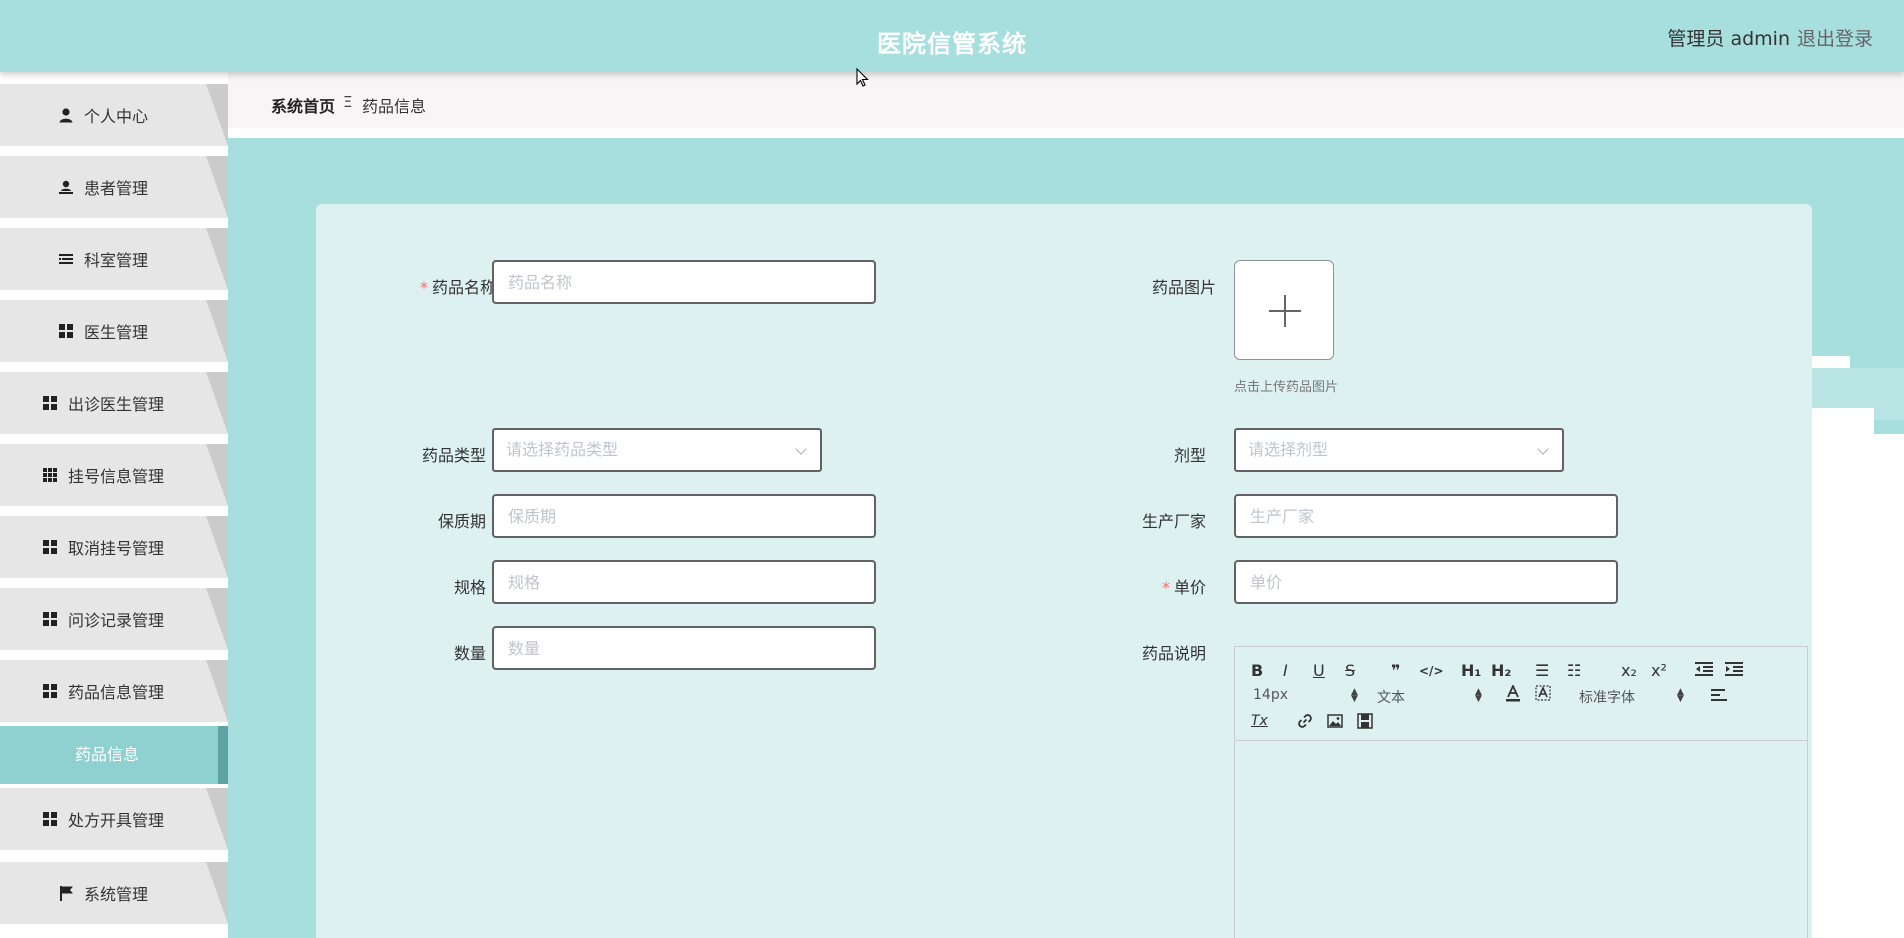  What do you see at coordinates (657, 450) in the screenshot?
I see `drug-type-select: 请选择药品类型` at bounding box center [657, 450].